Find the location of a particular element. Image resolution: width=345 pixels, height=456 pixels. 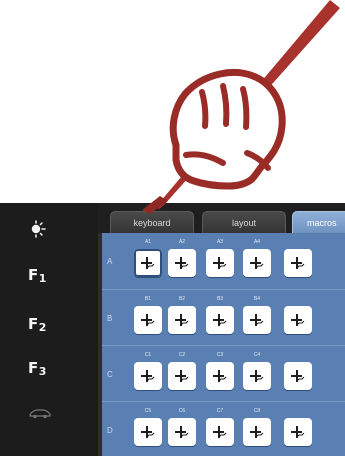

macro-cell: A1 is located at coordinates (148, 260).